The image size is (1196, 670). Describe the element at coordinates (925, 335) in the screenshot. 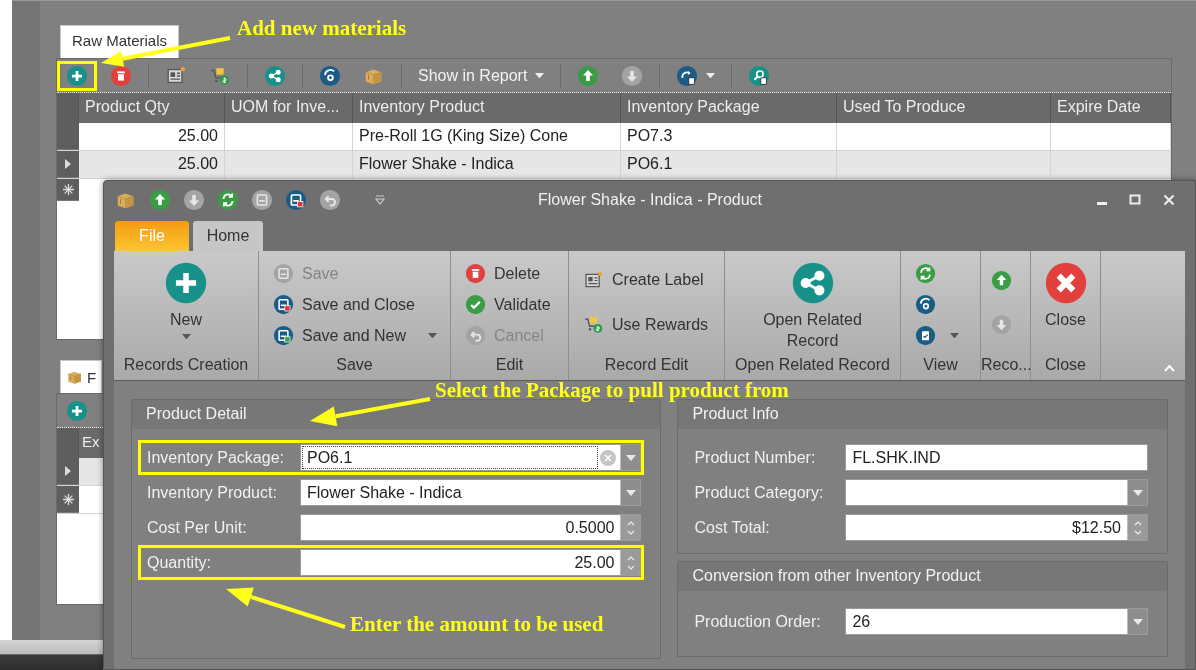

I see `clipboard-icon` at that location.